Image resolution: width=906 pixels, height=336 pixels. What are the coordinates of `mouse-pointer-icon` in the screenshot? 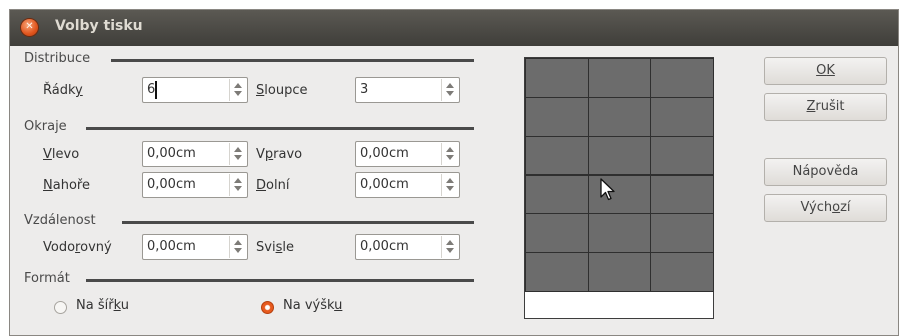 It's located at (607, 189).